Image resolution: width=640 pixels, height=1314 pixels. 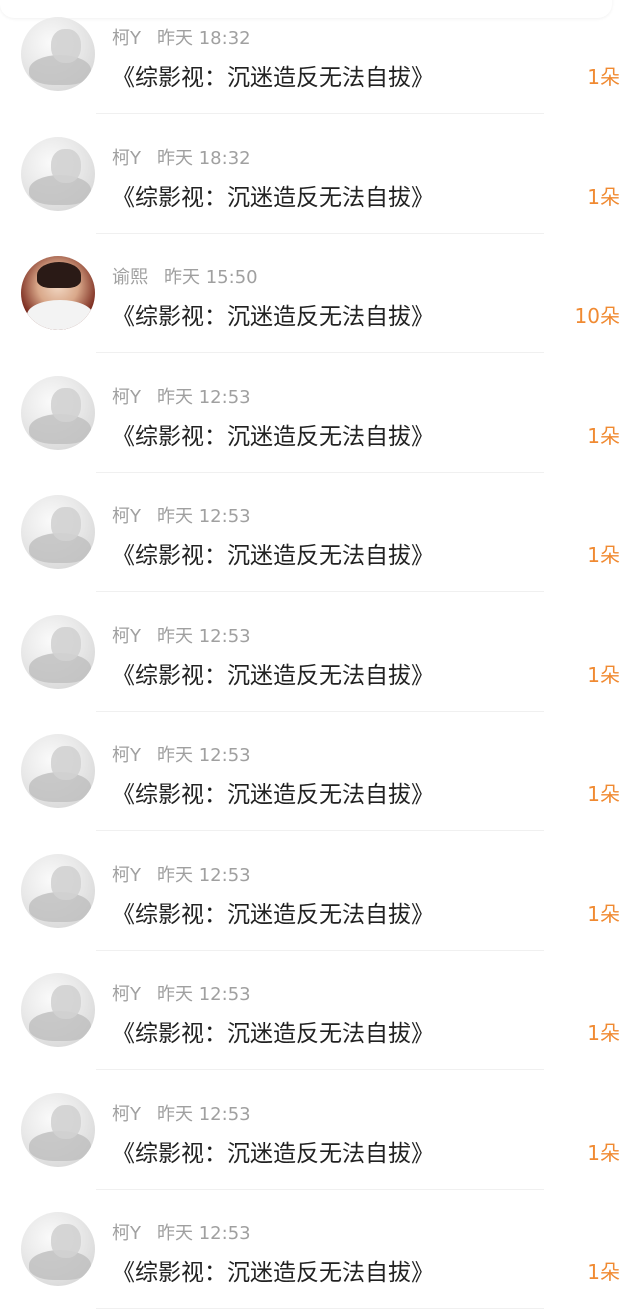 I want to click on list-item: 谕熙 昨天 15:50 《综影视：沉迷造反无法自拔》 10朵, so click(x=320, y=298).